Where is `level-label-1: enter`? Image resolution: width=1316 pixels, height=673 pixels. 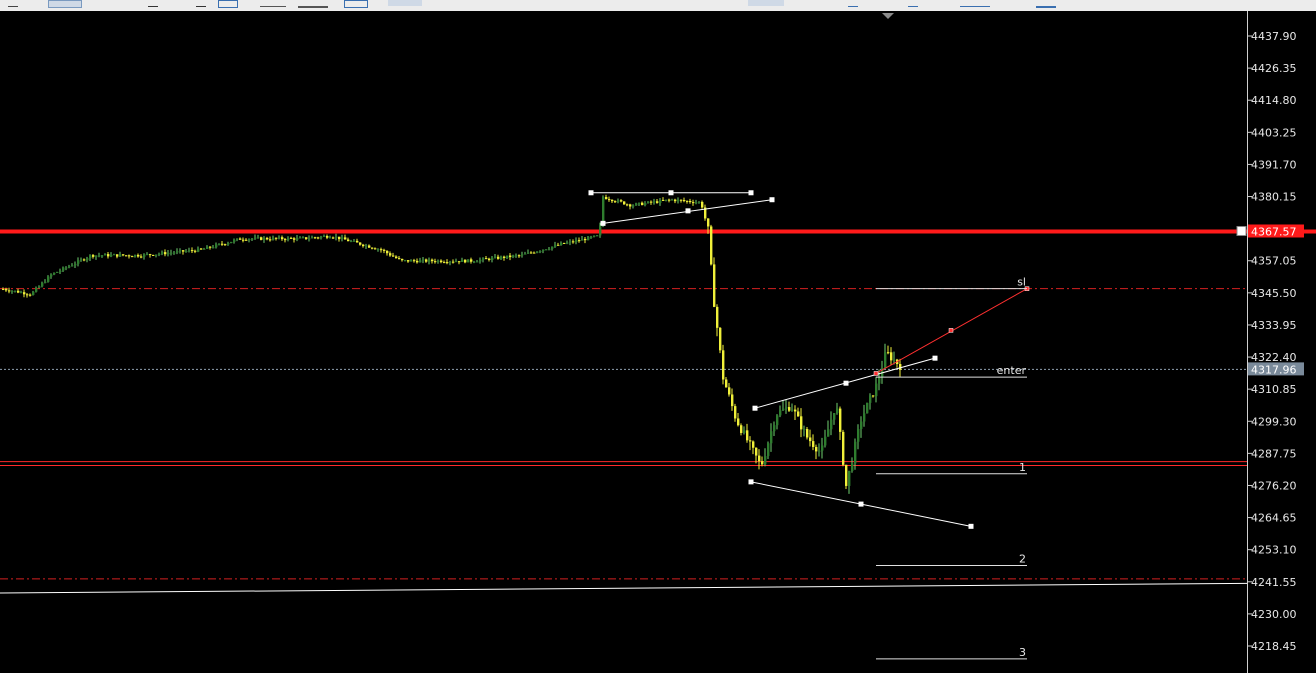
level-label-1: enter is located at coordinates (1012, 370).